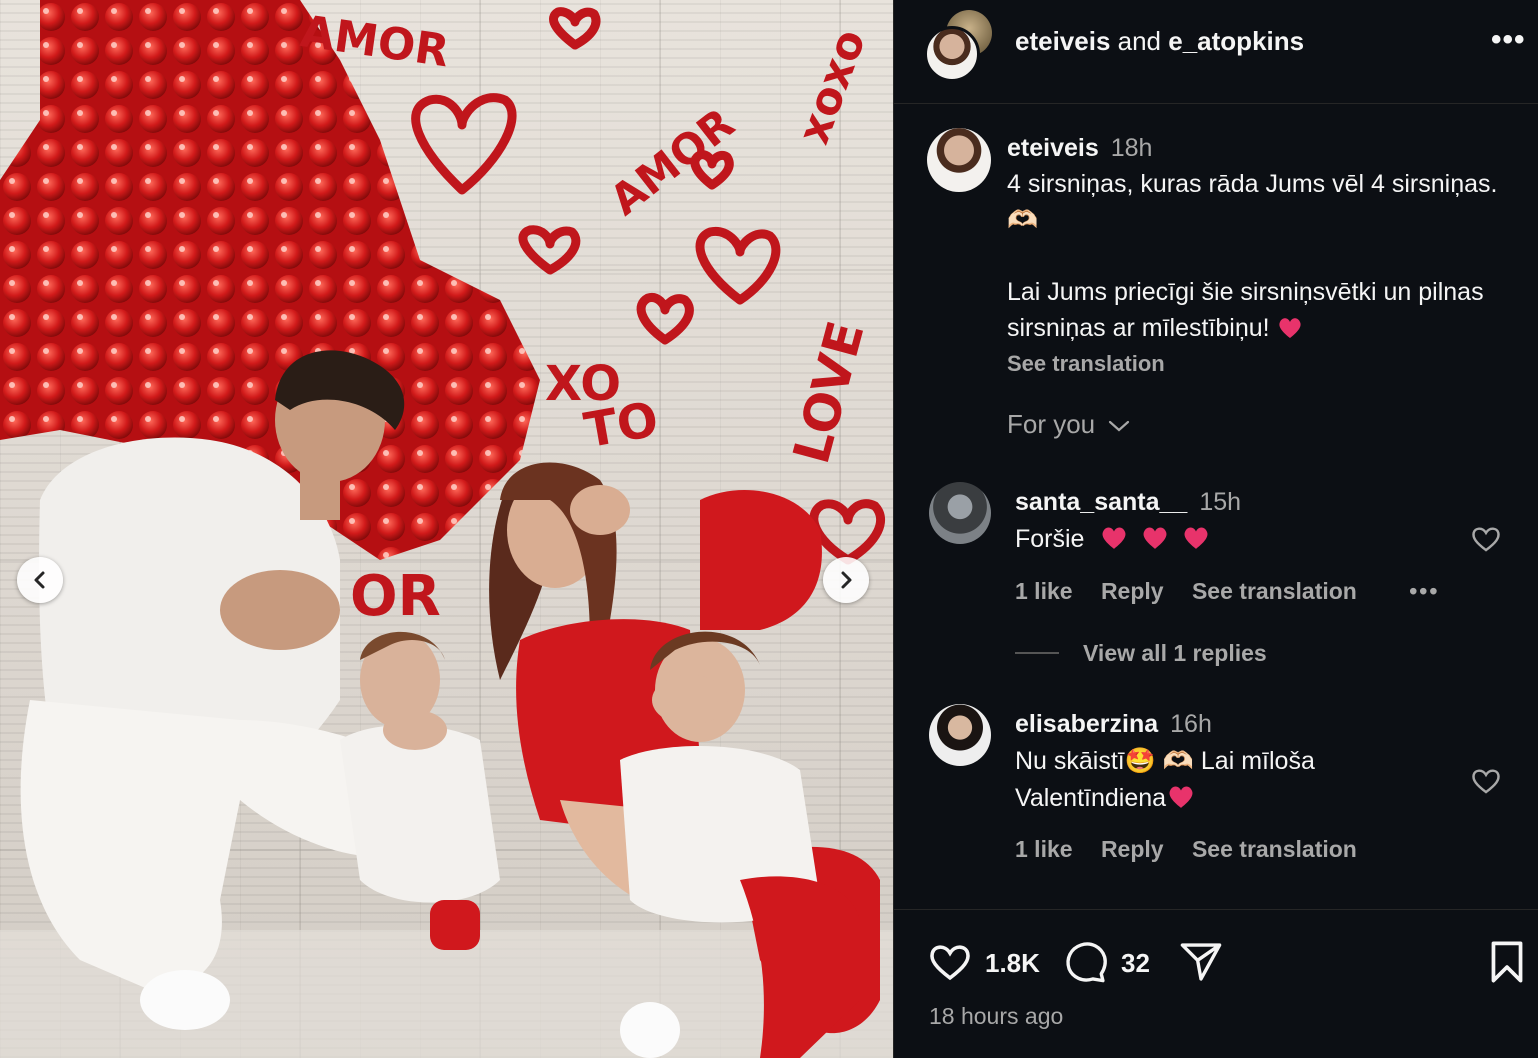 The width and height of the screenshot is (1538, 1058). I want to click on comment-actions: 1 like Reply See translation, so click(1197, 849).